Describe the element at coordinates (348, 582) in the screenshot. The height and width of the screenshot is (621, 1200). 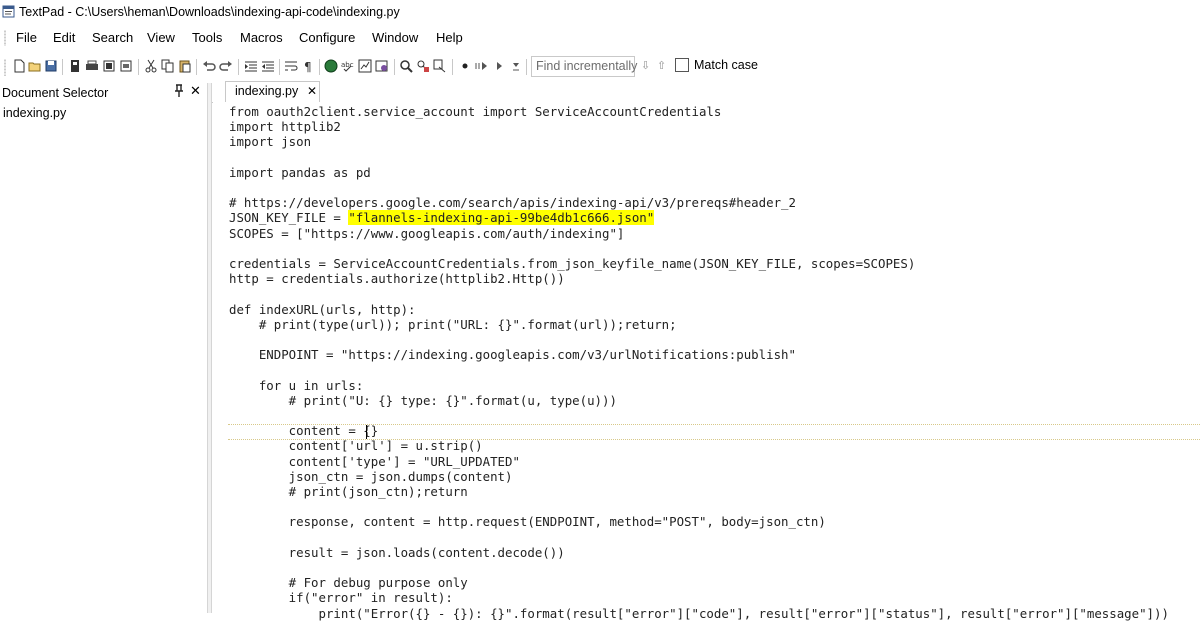
I see `code-line: # For debug purpose only` at that location.